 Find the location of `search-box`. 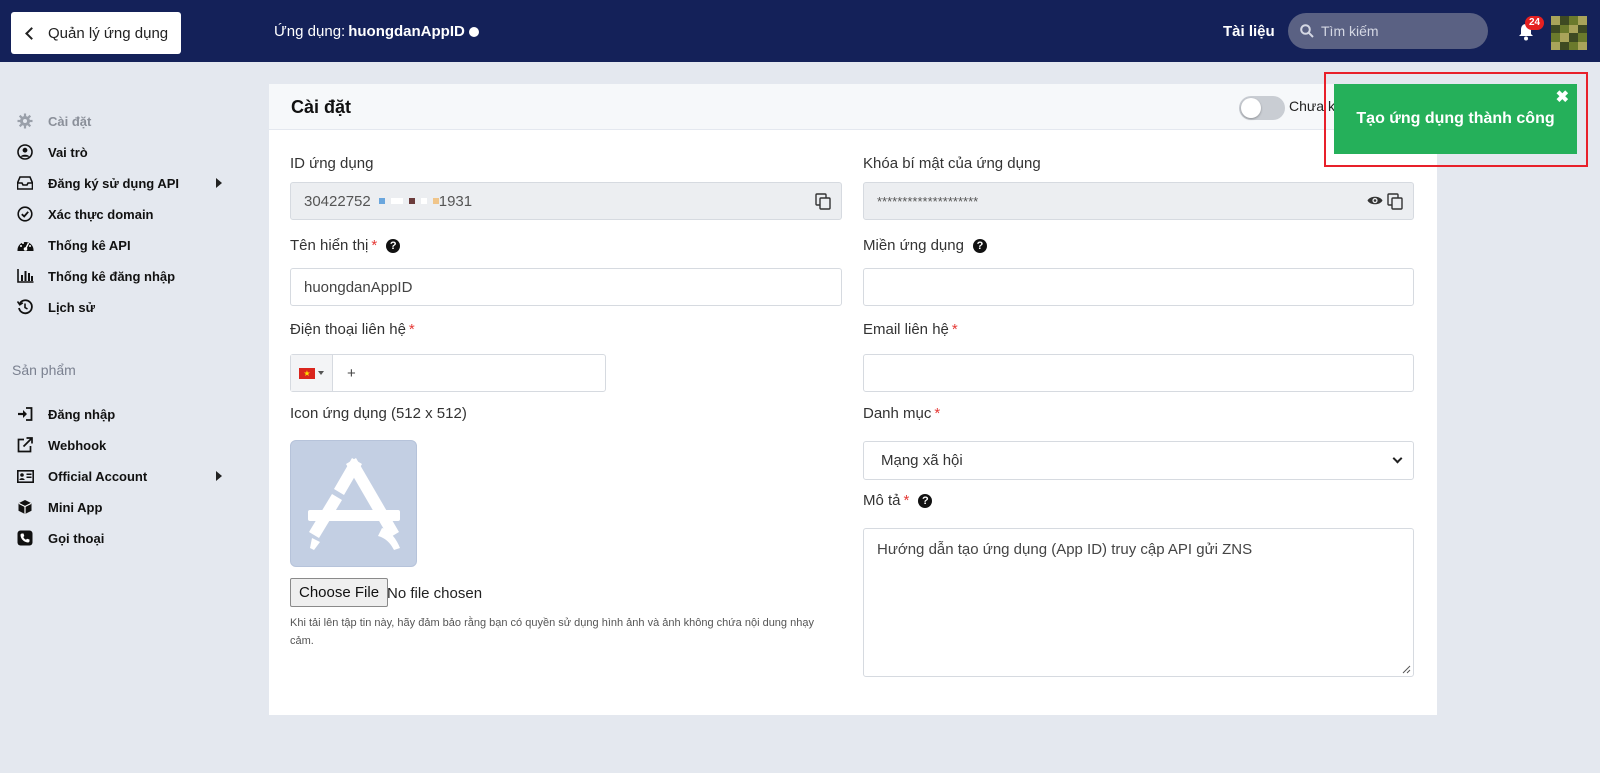

search-box is located at coordinates (1388, 31).